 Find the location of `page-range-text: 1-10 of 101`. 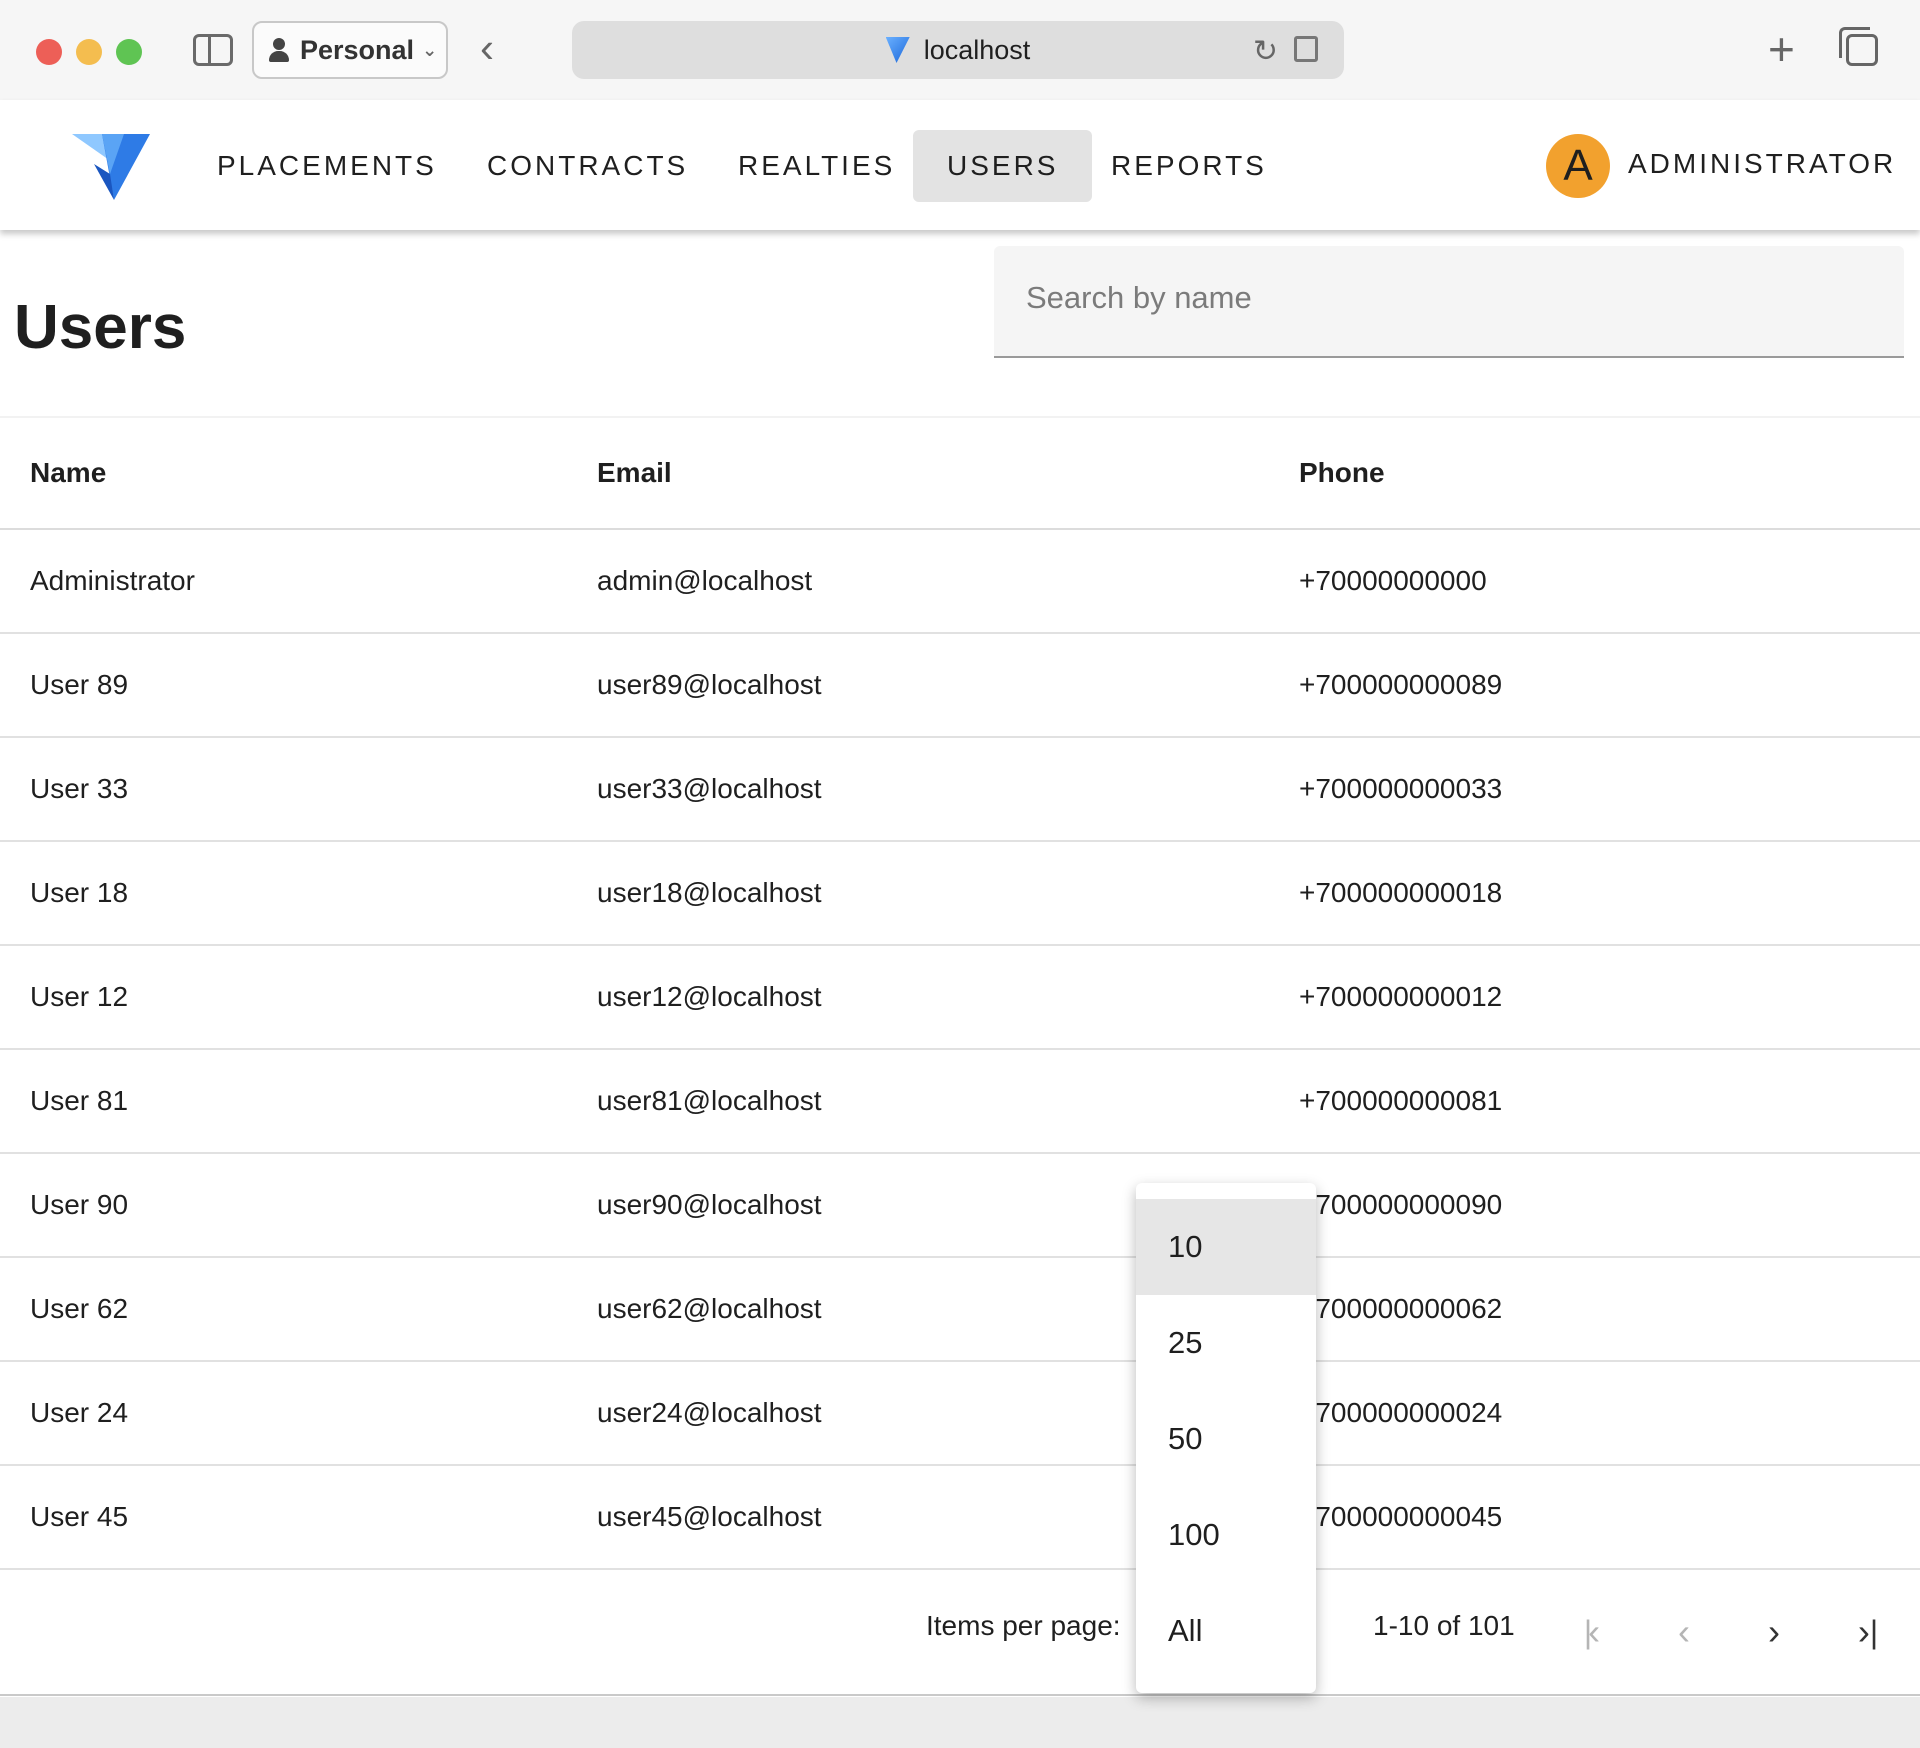

page-range-text: 1-10 of 101 is located at coordinates (1444, 1625).